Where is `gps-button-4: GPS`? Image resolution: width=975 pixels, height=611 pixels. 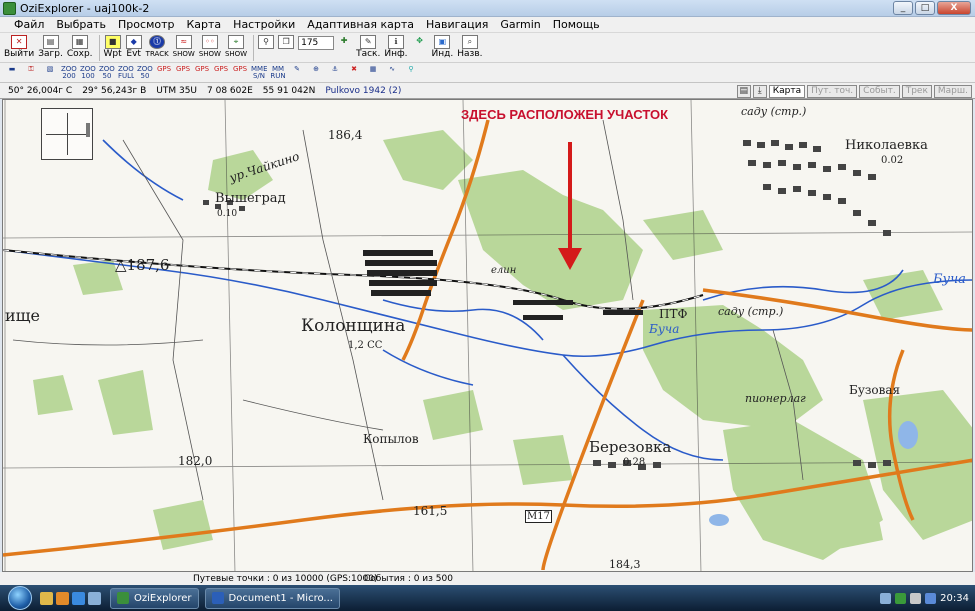 gps-button-4: GPS is located at coordinates (221, 73).